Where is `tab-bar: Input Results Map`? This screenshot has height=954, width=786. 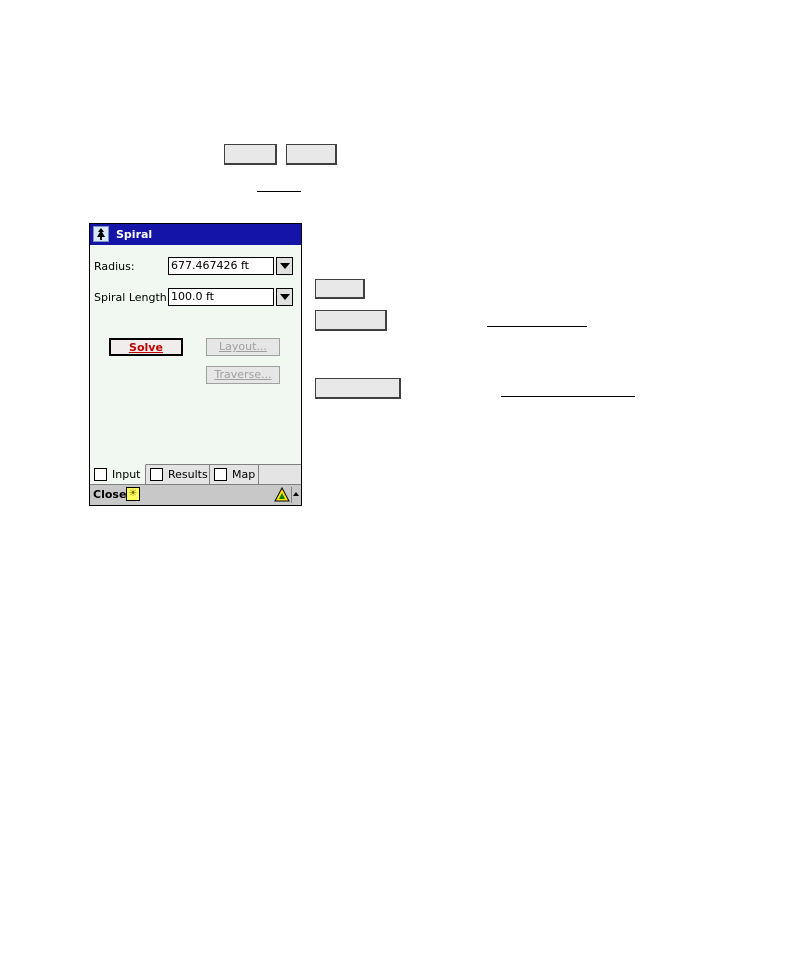
tab-bar: Input Results Map is located at coordinates (195, 475).